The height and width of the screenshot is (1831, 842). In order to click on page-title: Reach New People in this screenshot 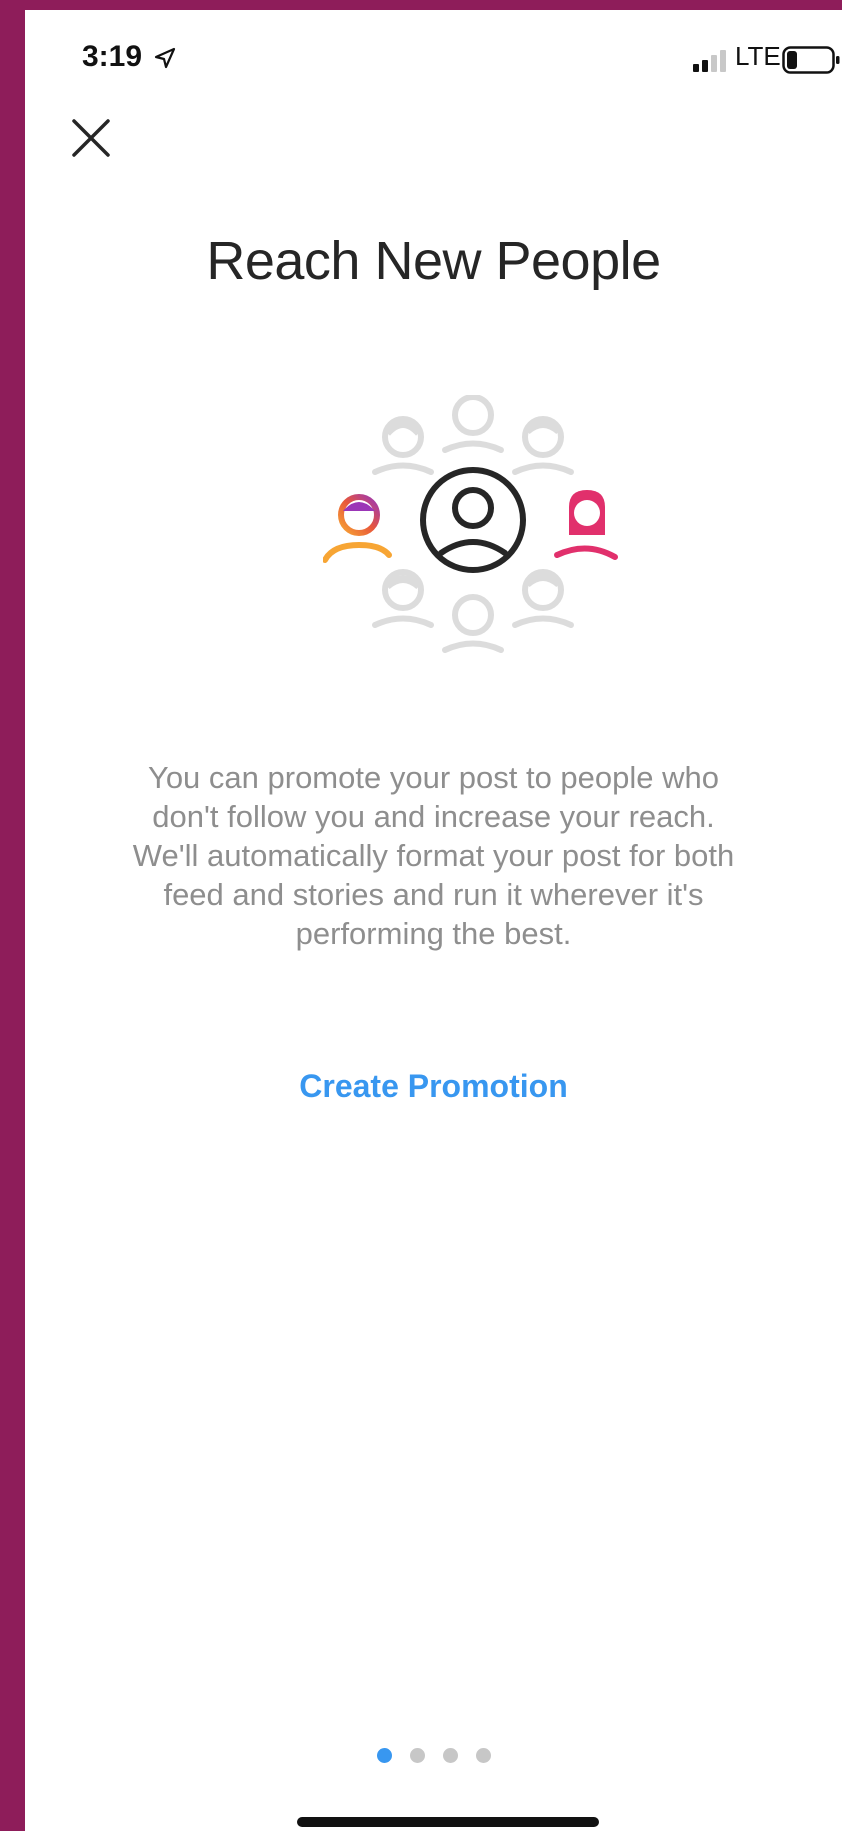, I will do `click(433, 261)`.